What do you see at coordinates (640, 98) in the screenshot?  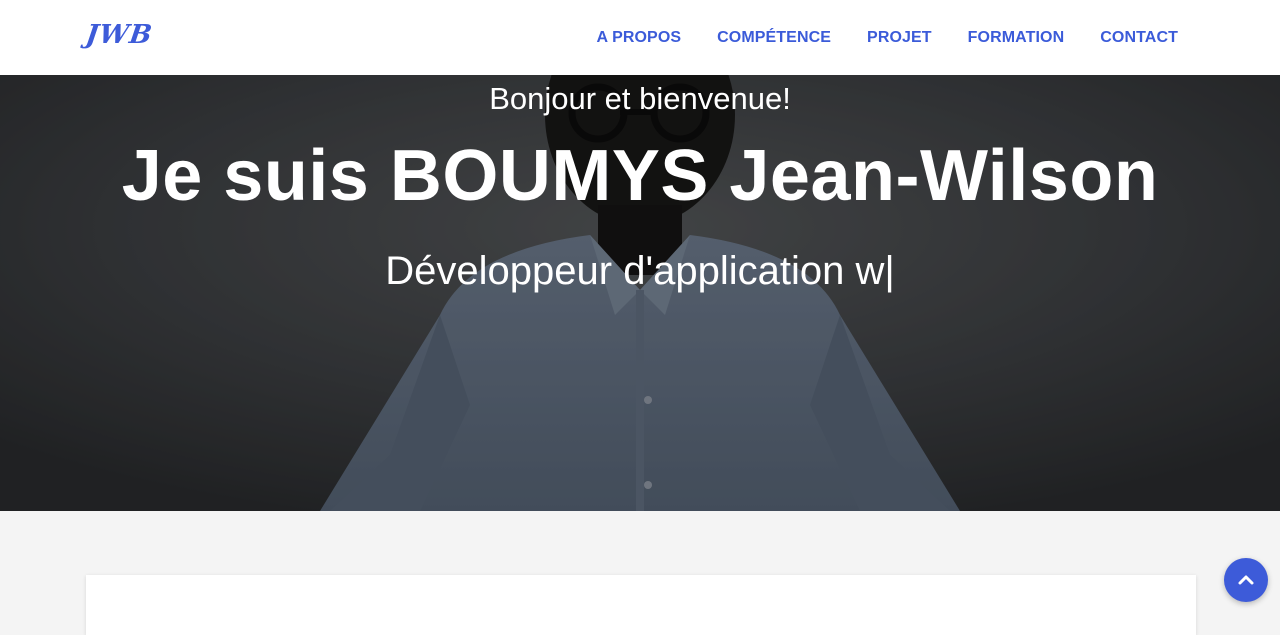 I see `hero-greeting: Bonjour et bienvenue!` at bounding box center [640, 98].